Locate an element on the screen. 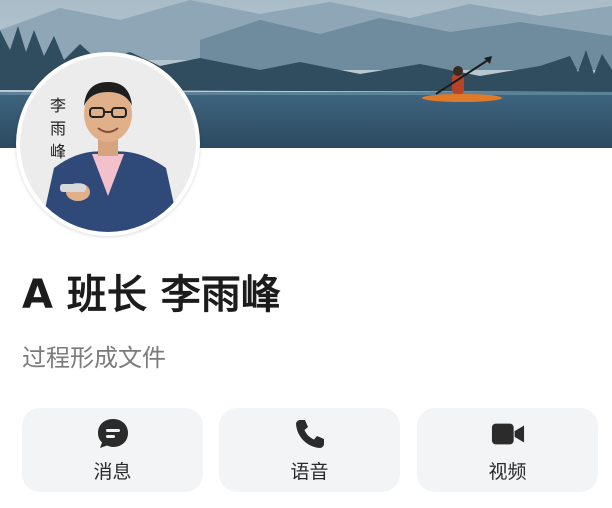  video-camera-icon is located at coordinates (508, 434).